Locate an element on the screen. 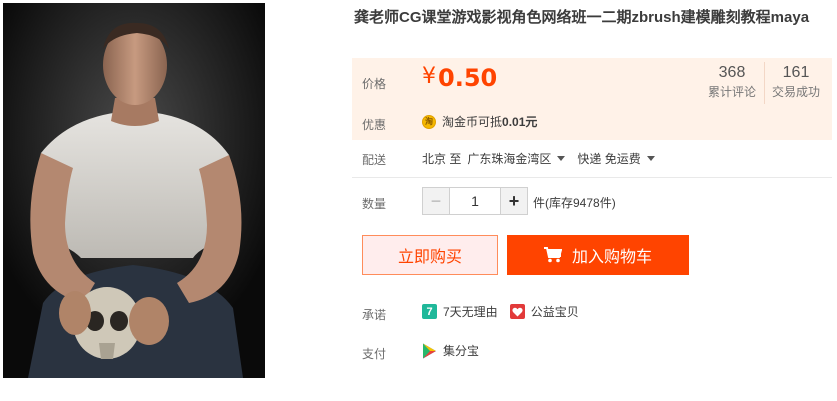  seven-day-return-icon: 7 is located at coordinates (429, 311).